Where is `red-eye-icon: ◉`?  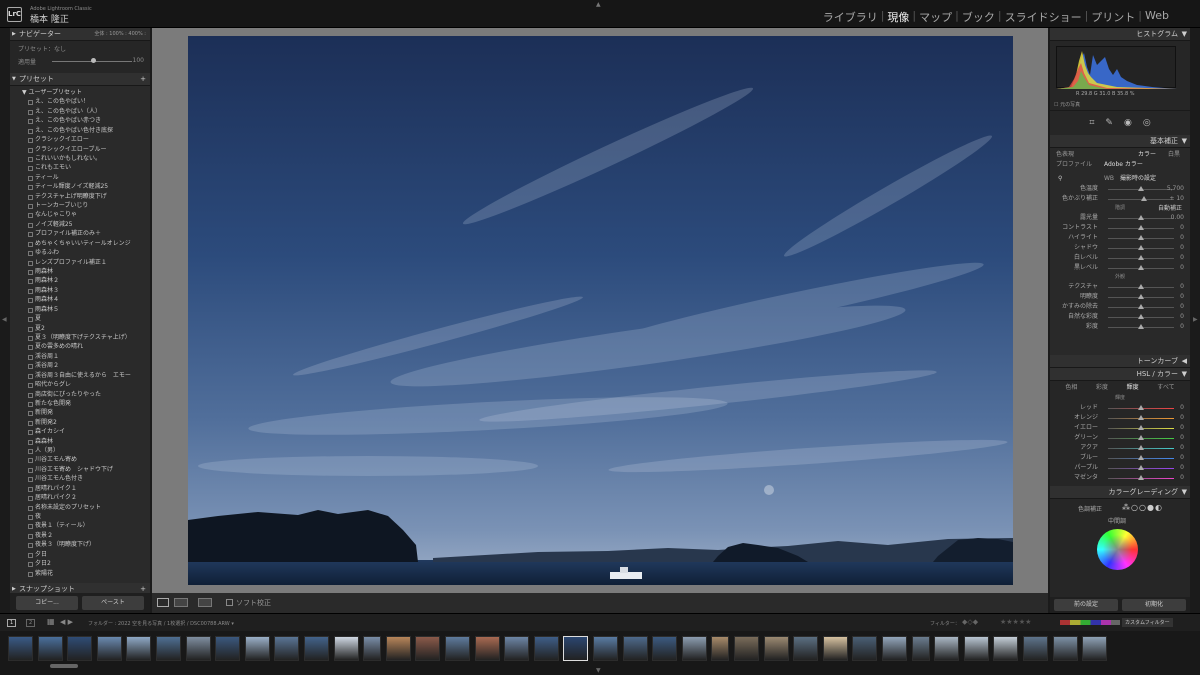 red-eye-icon: ◉ is located at coordinates (1128, 123).